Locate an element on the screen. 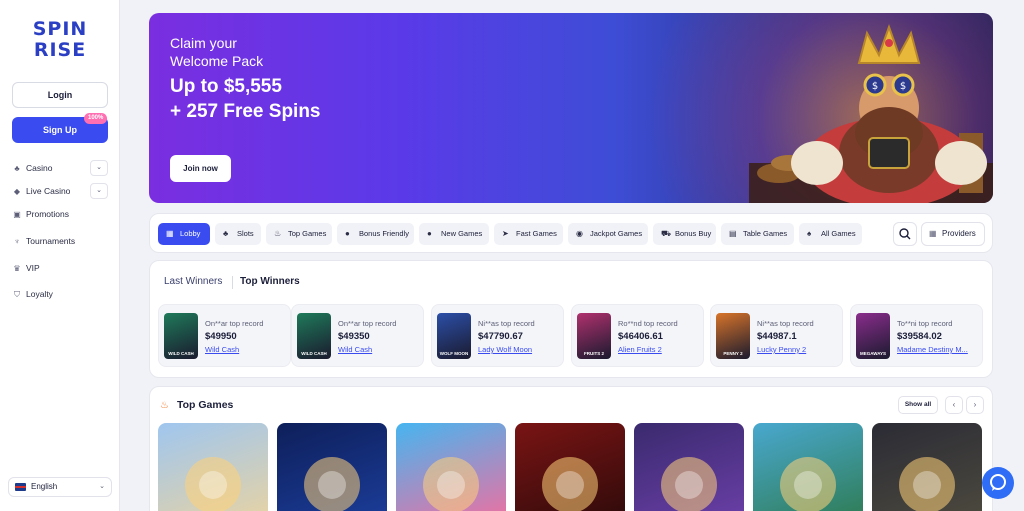 The image size is (1024, 511). candy-swirl-game-tile is located at coordinates (451, 467).